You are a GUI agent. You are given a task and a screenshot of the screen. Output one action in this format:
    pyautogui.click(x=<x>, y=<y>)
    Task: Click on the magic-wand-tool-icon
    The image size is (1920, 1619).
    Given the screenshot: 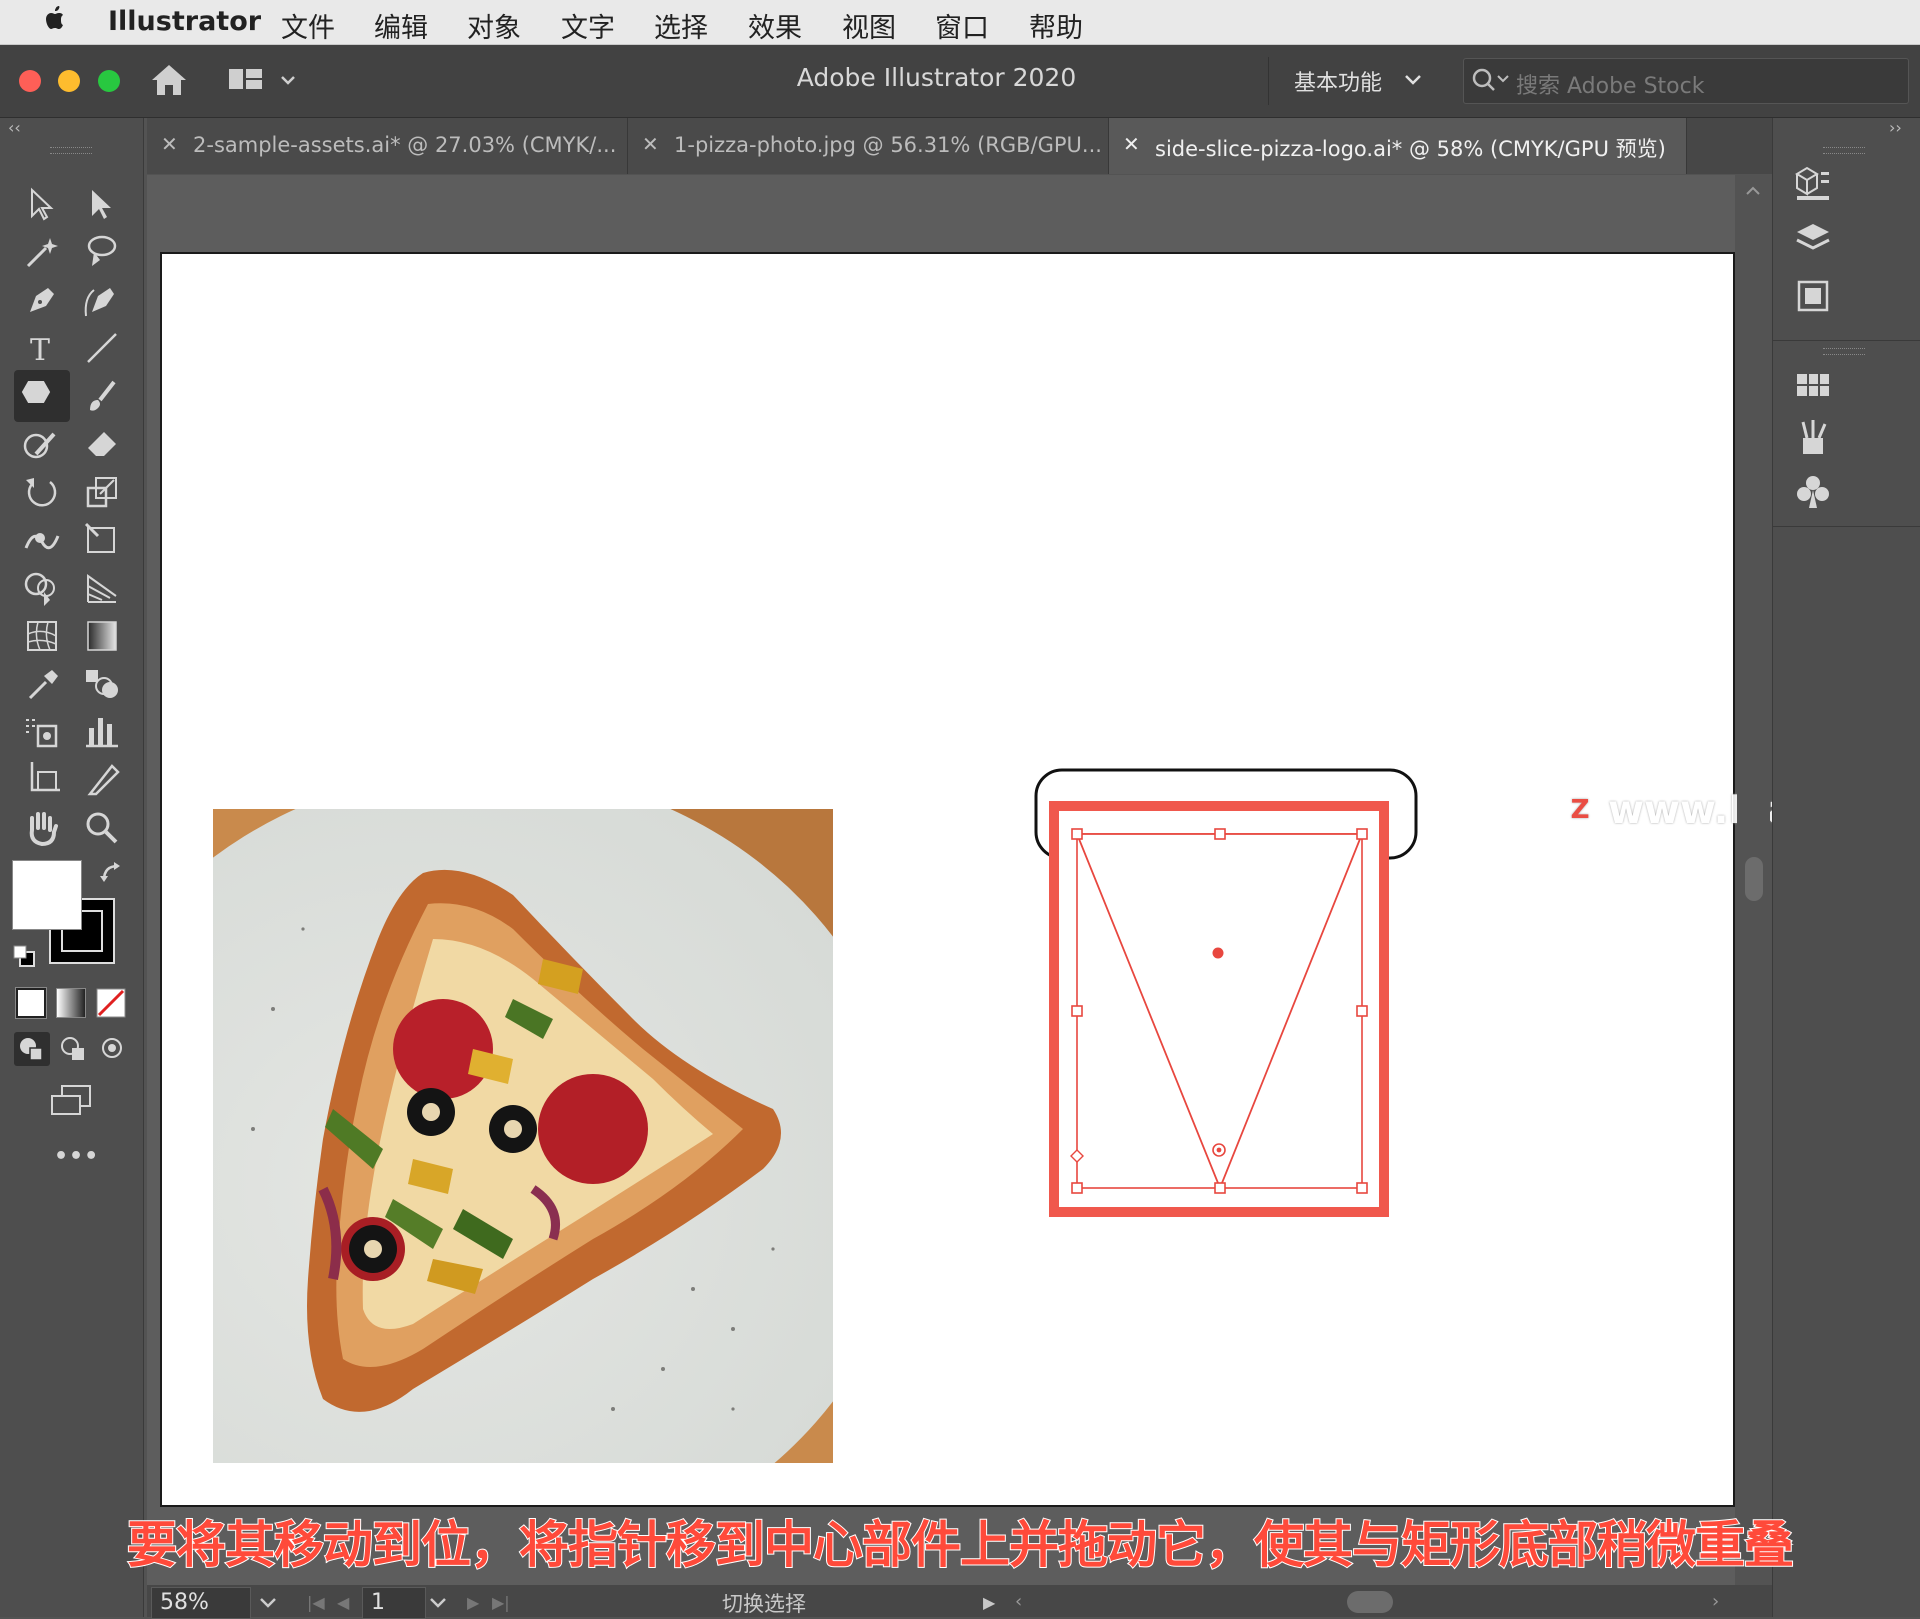 What is the action you would take?
    pyautogui.click(x=42, y=252)
    